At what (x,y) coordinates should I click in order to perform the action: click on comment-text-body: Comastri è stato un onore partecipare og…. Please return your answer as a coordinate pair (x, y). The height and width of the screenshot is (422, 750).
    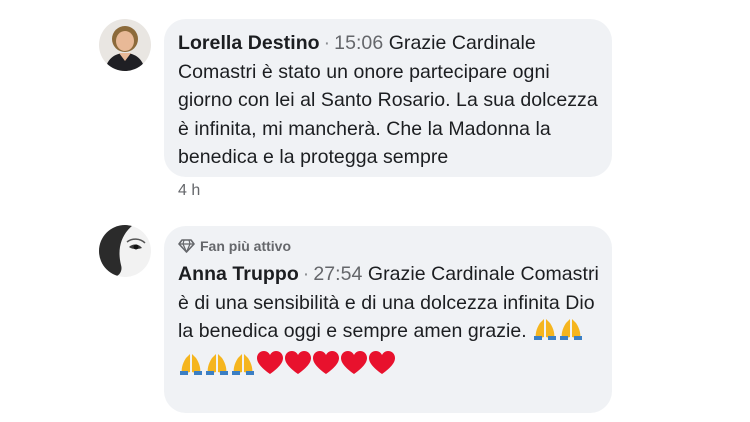
    Looking at the image, I should click on (388, 114).